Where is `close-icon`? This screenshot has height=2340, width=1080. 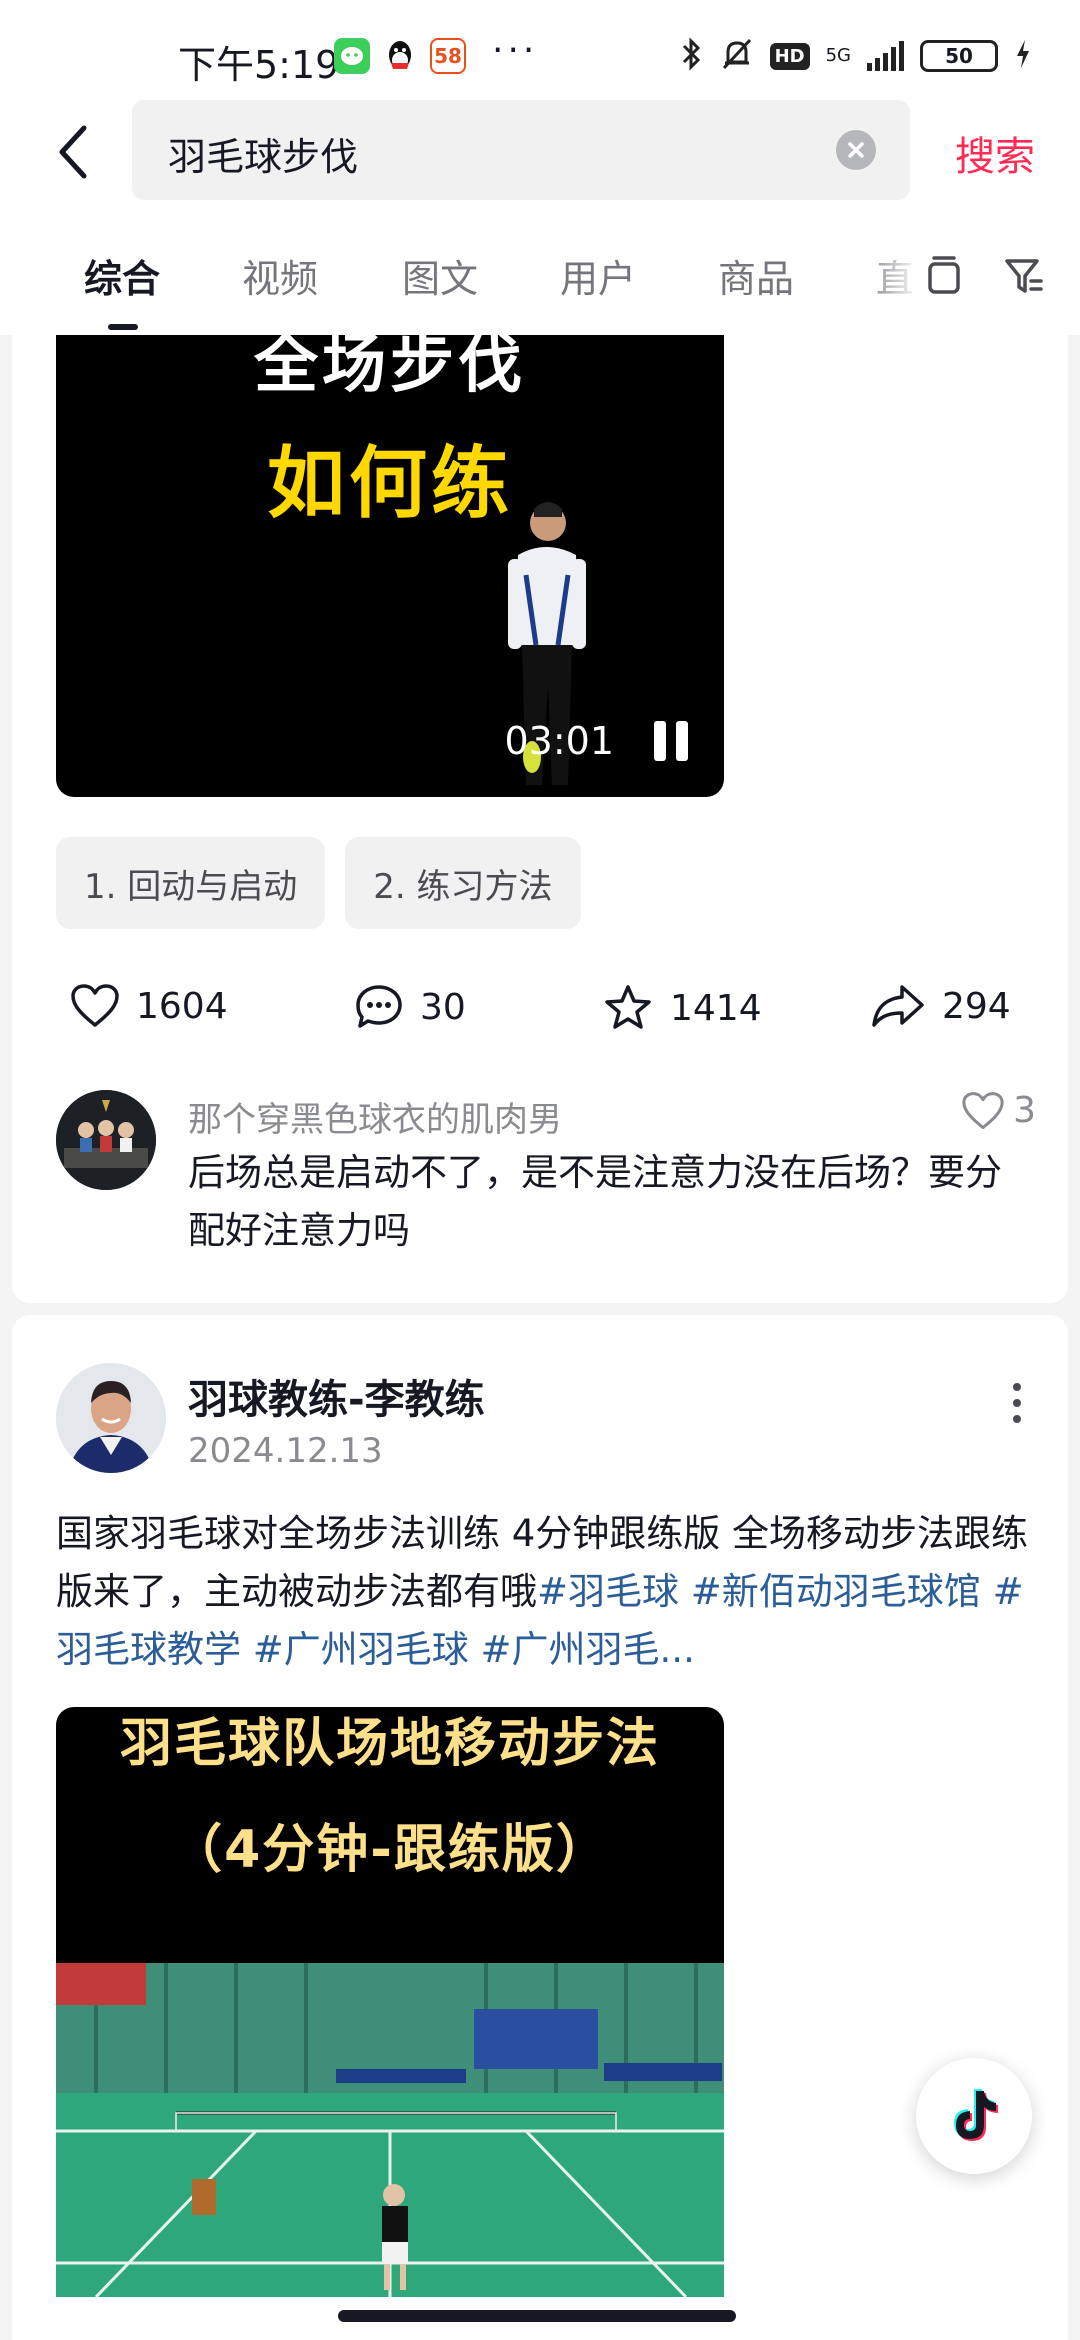 close-icon is located at coordinates (856, 150).